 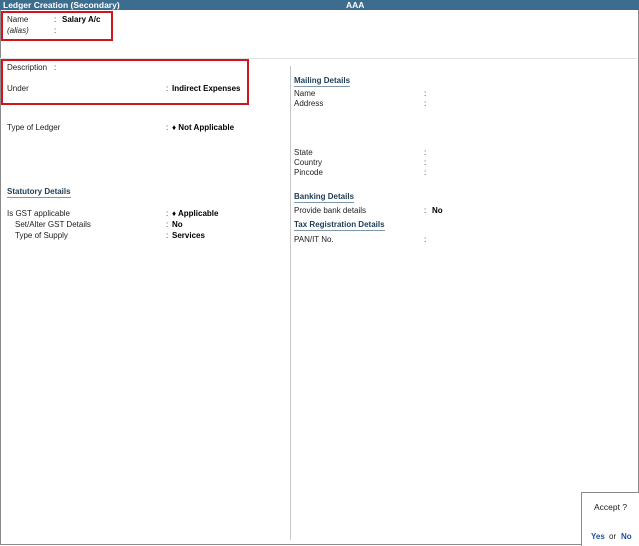 I want to click on provide-bank-details-colon: :, so click(x=425, y=210).